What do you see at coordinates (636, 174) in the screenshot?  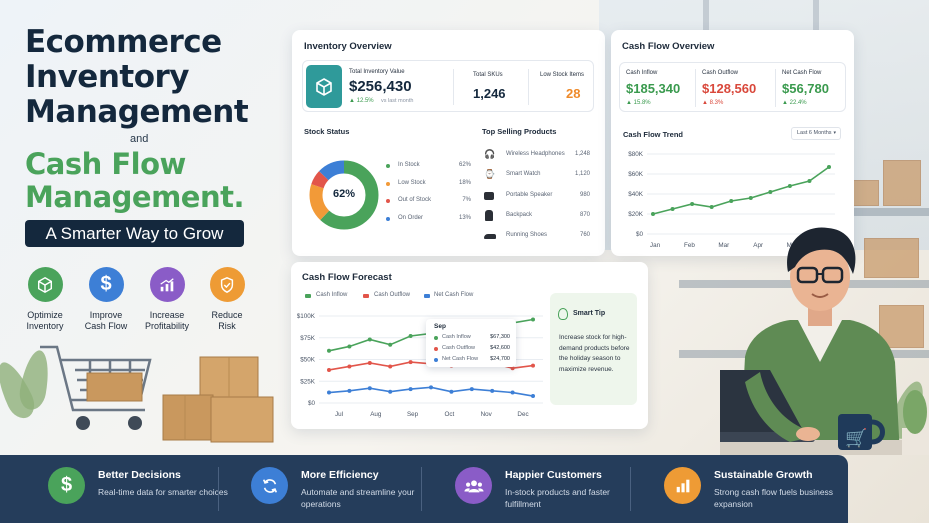 I see `y-tick-label: $60K` at bounding box center [636, 174].